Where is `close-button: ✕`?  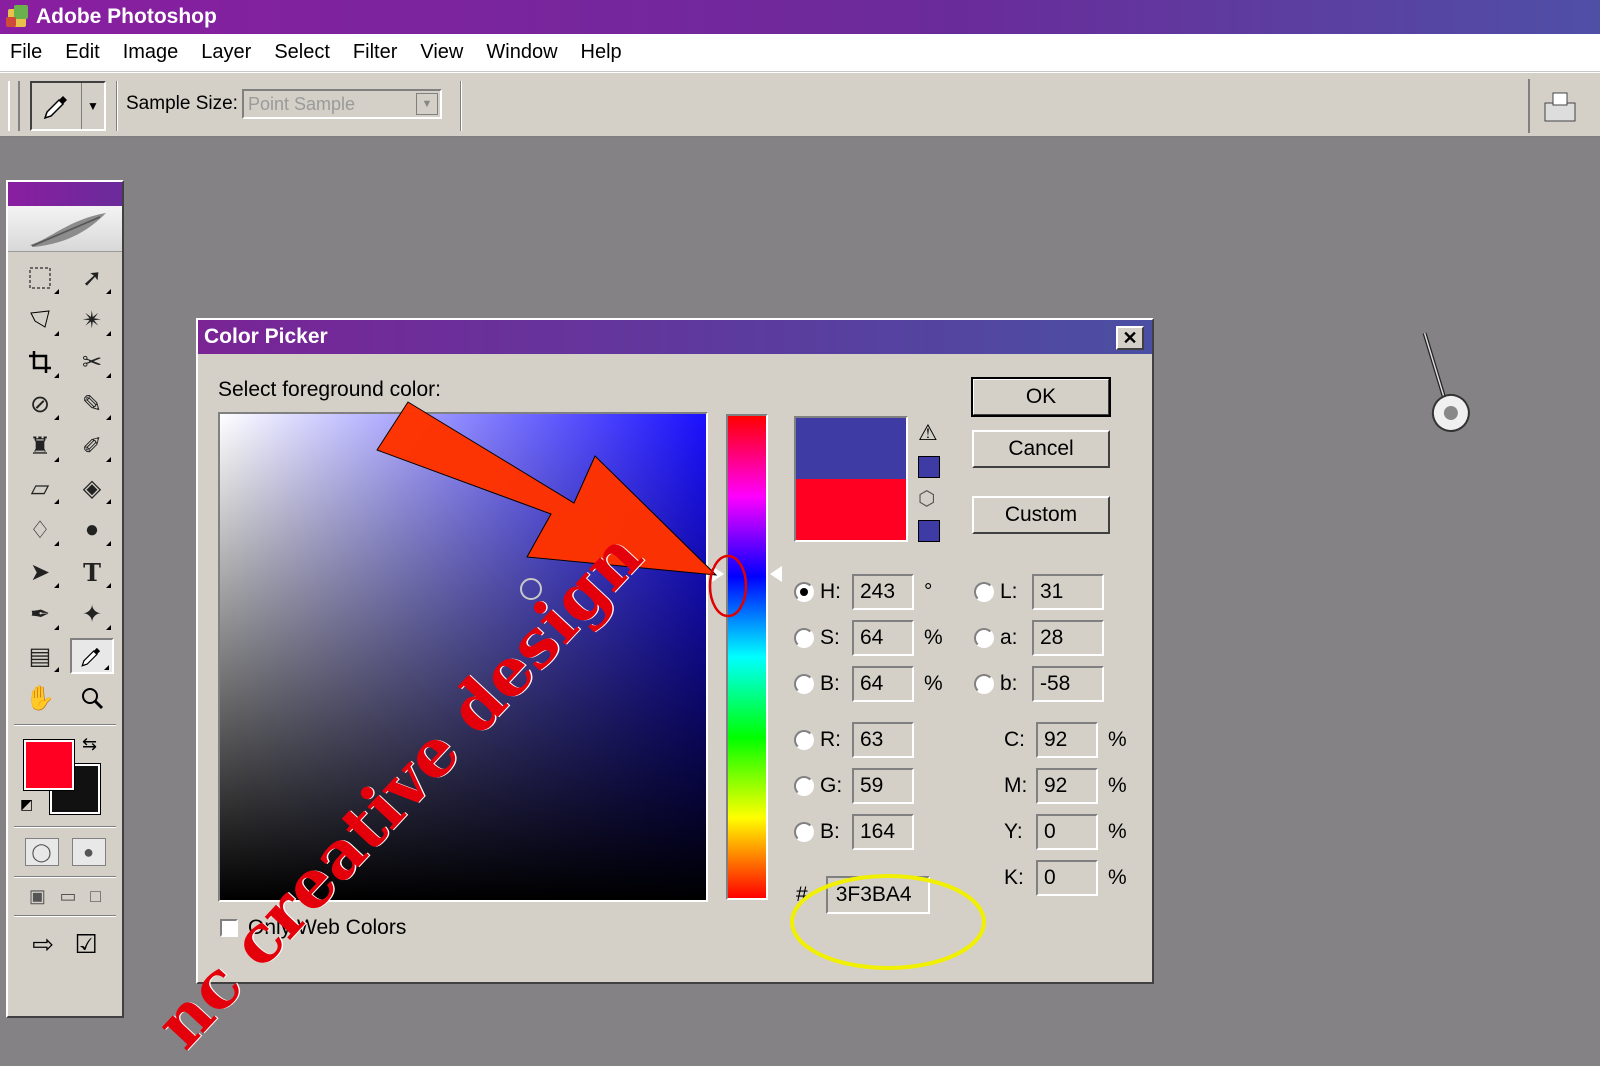 close-button: ✕ is located at coordinates (1130, 338).